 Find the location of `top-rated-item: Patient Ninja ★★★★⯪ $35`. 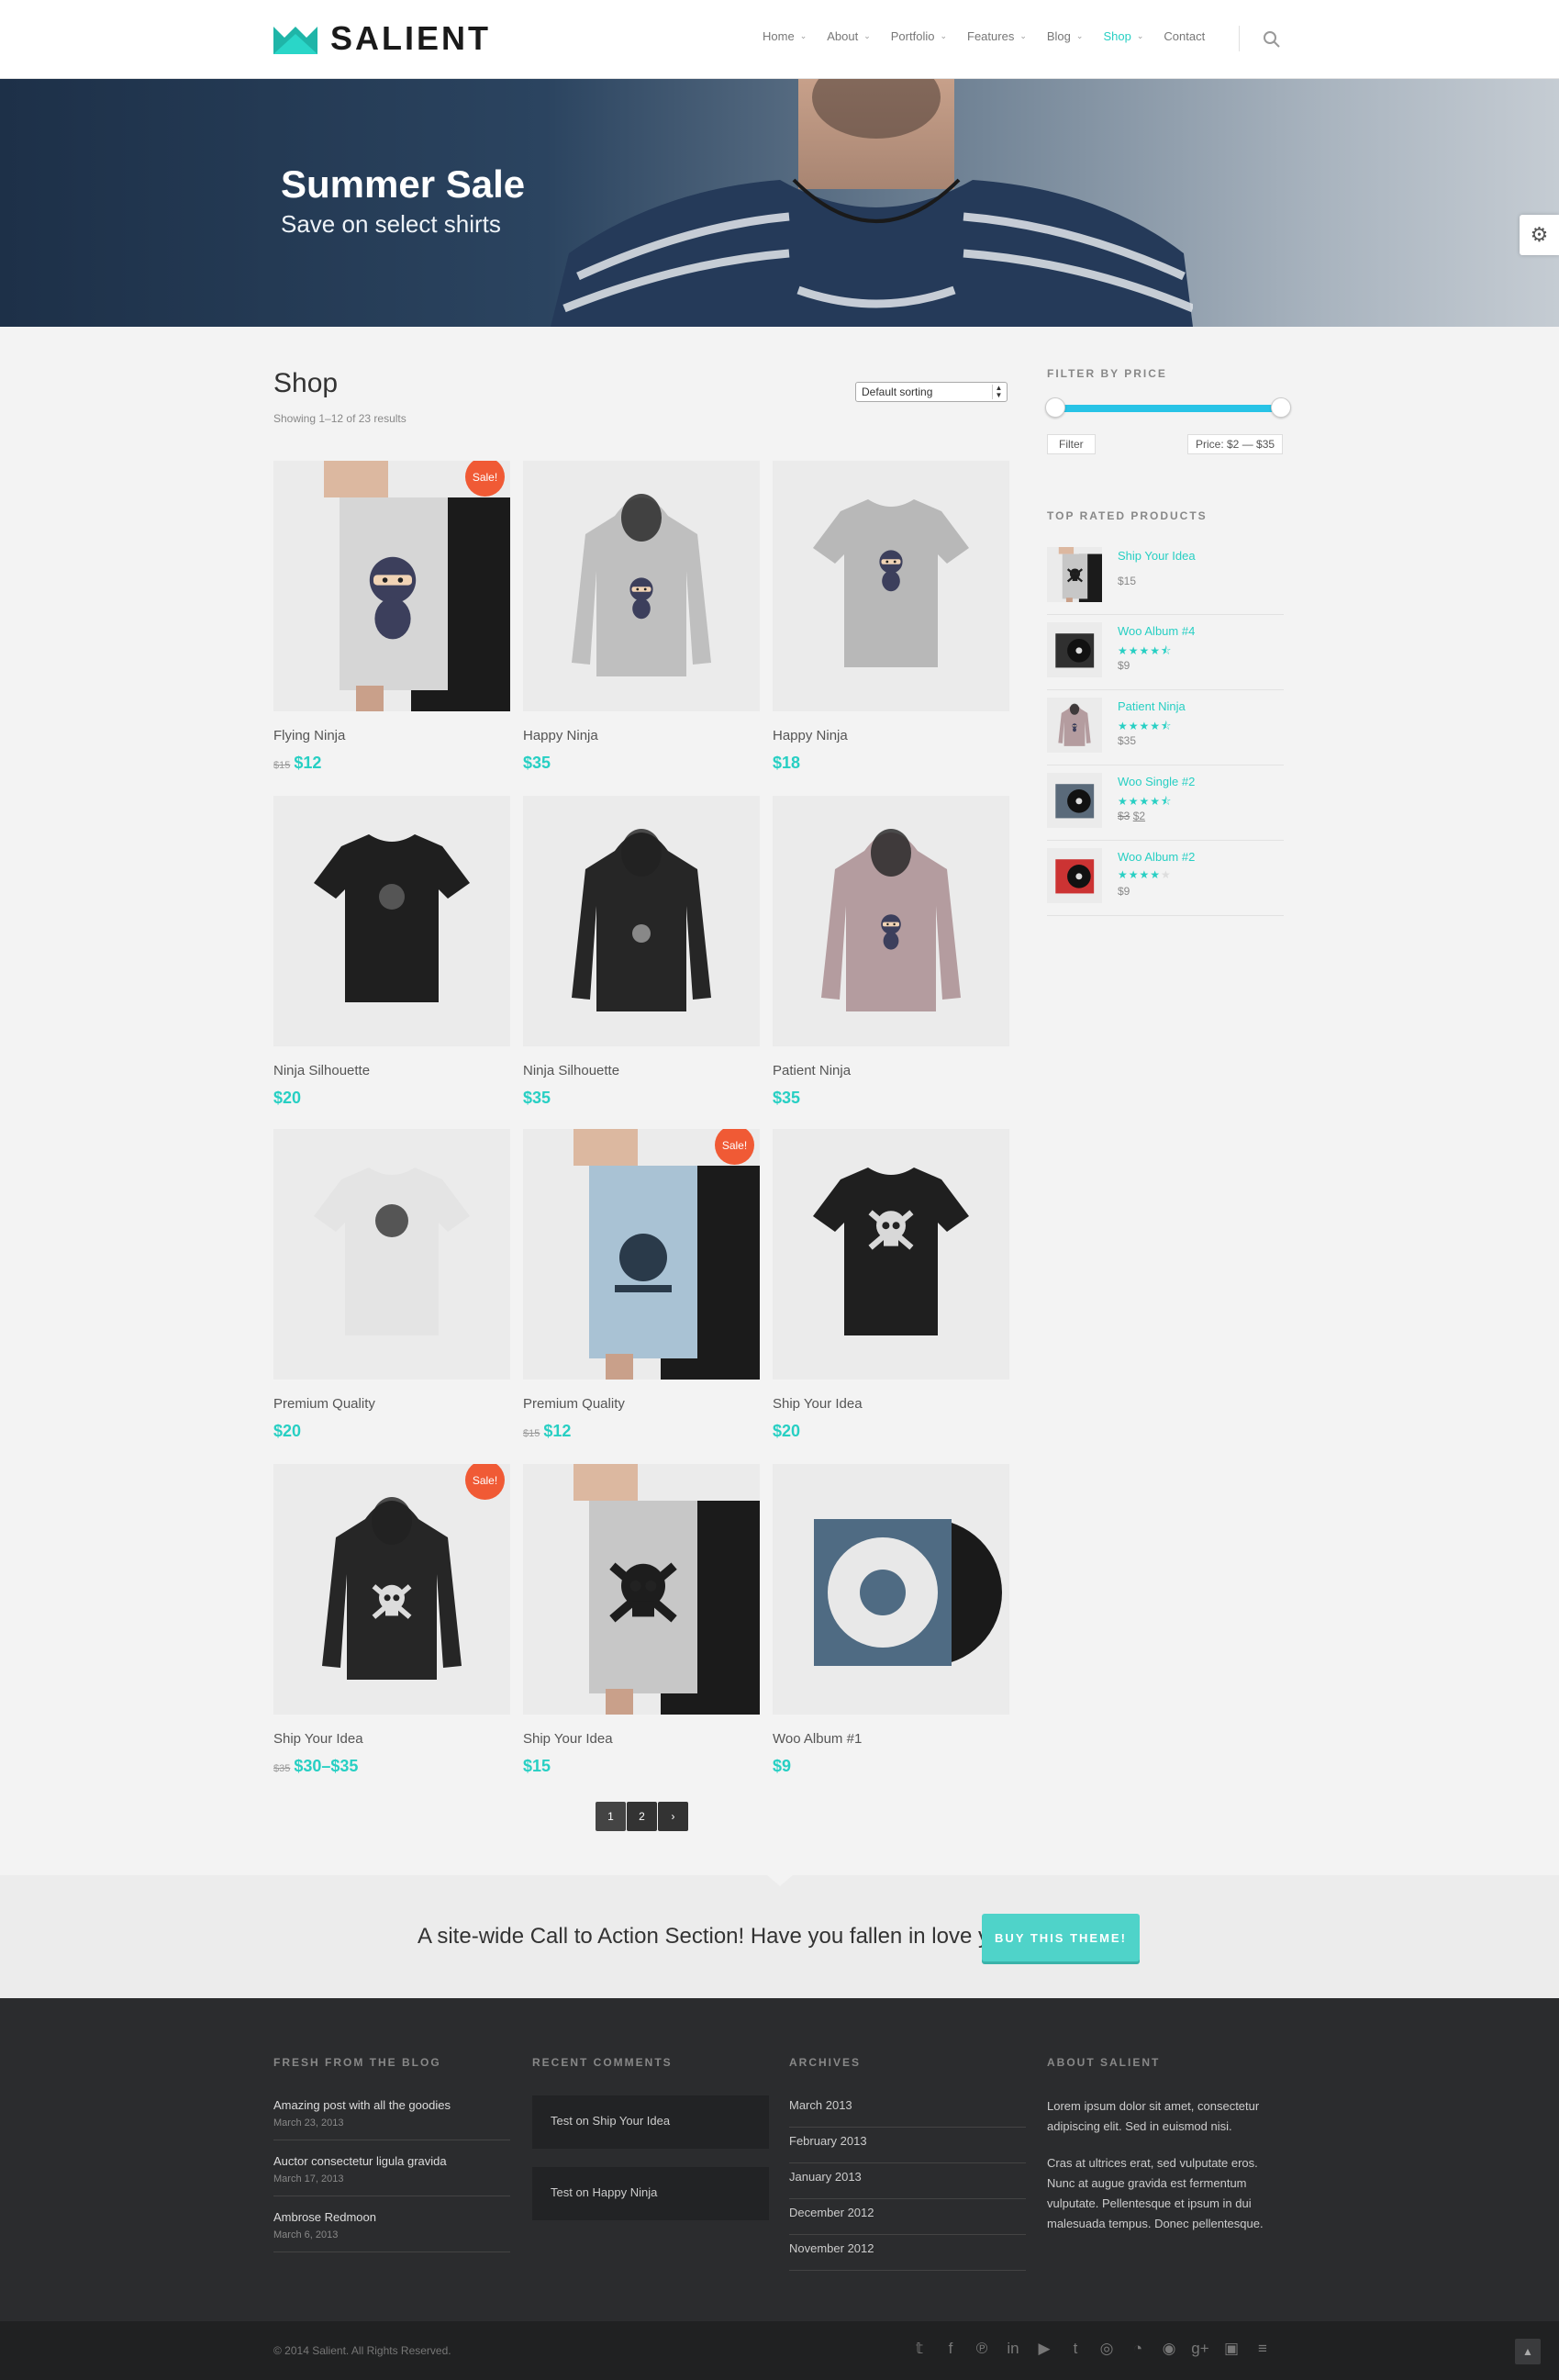

top-rated-item: Patient Ninja ★★★★⯪ $35 is located at coordinates (1166, 727).